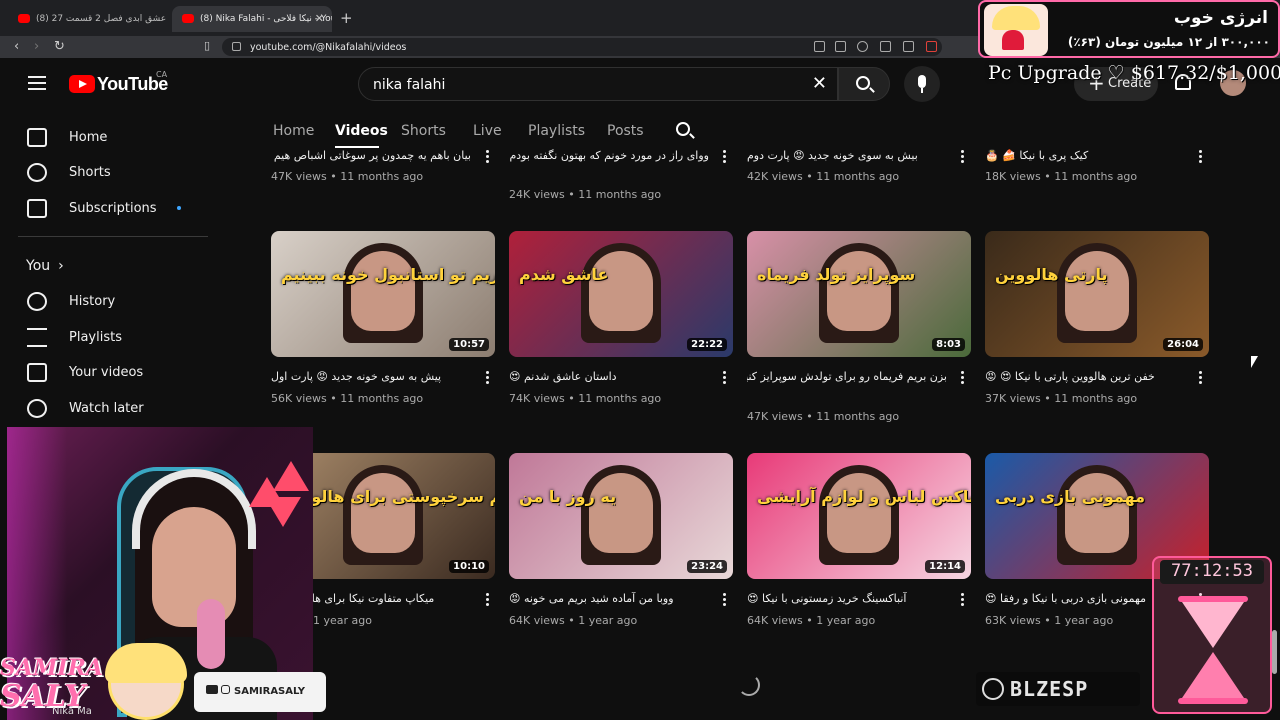 This screenshot has width=1280, height=720. Describe the element at coordinates (621, 294) in the screenshot. I see `video-thumbnail: عاشق شدم 22:22` at that location.